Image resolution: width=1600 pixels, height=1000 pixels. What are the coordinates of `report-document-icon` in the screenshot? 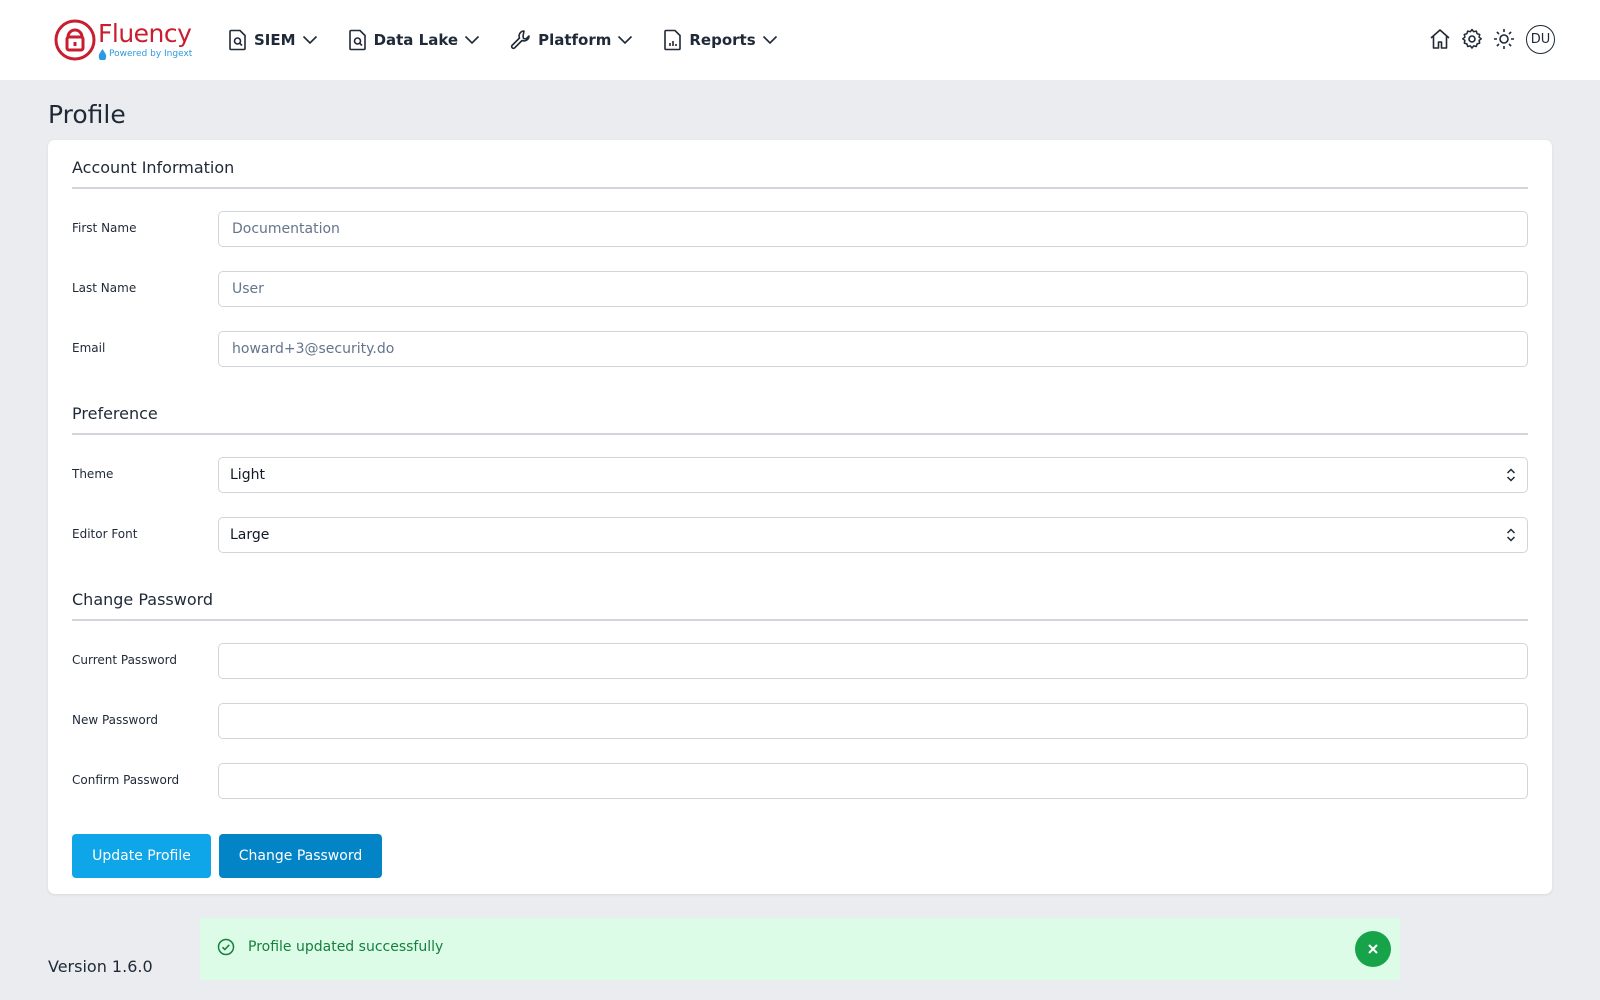 It's located at (673, 40).